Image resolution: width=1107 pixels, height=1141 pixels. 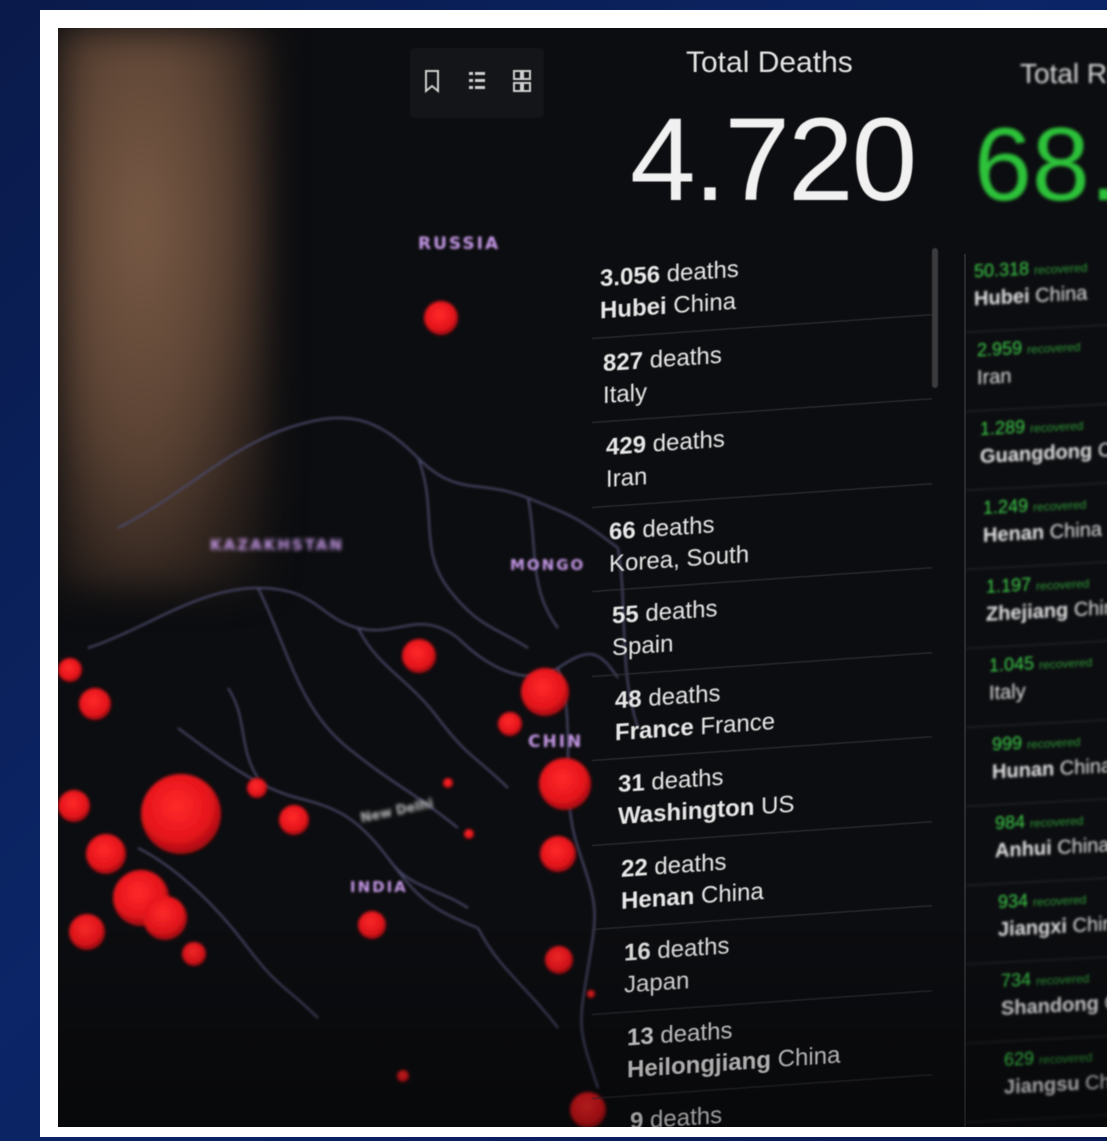 What do you see at coordinates (1036, 368) in the screenshot?
I see `recovered-list-item: 2.959 recovered Iran` at bounding box center [1036, 368].